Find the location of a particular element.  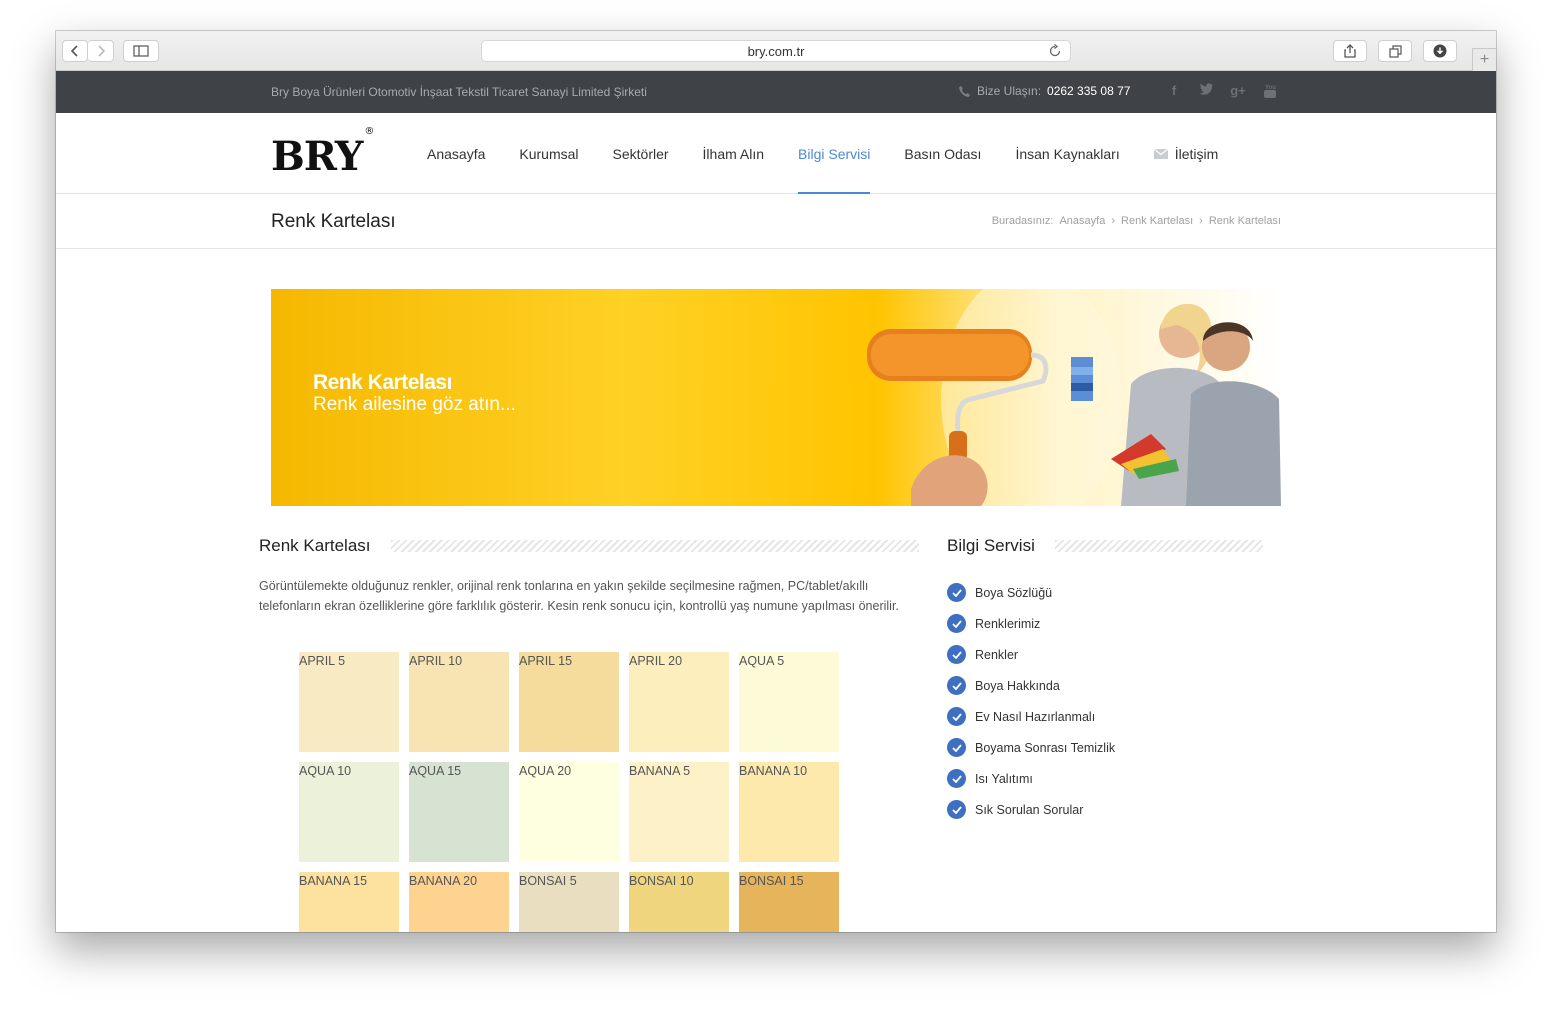

new-tab-button: + is located at coordinates (1484, 59).